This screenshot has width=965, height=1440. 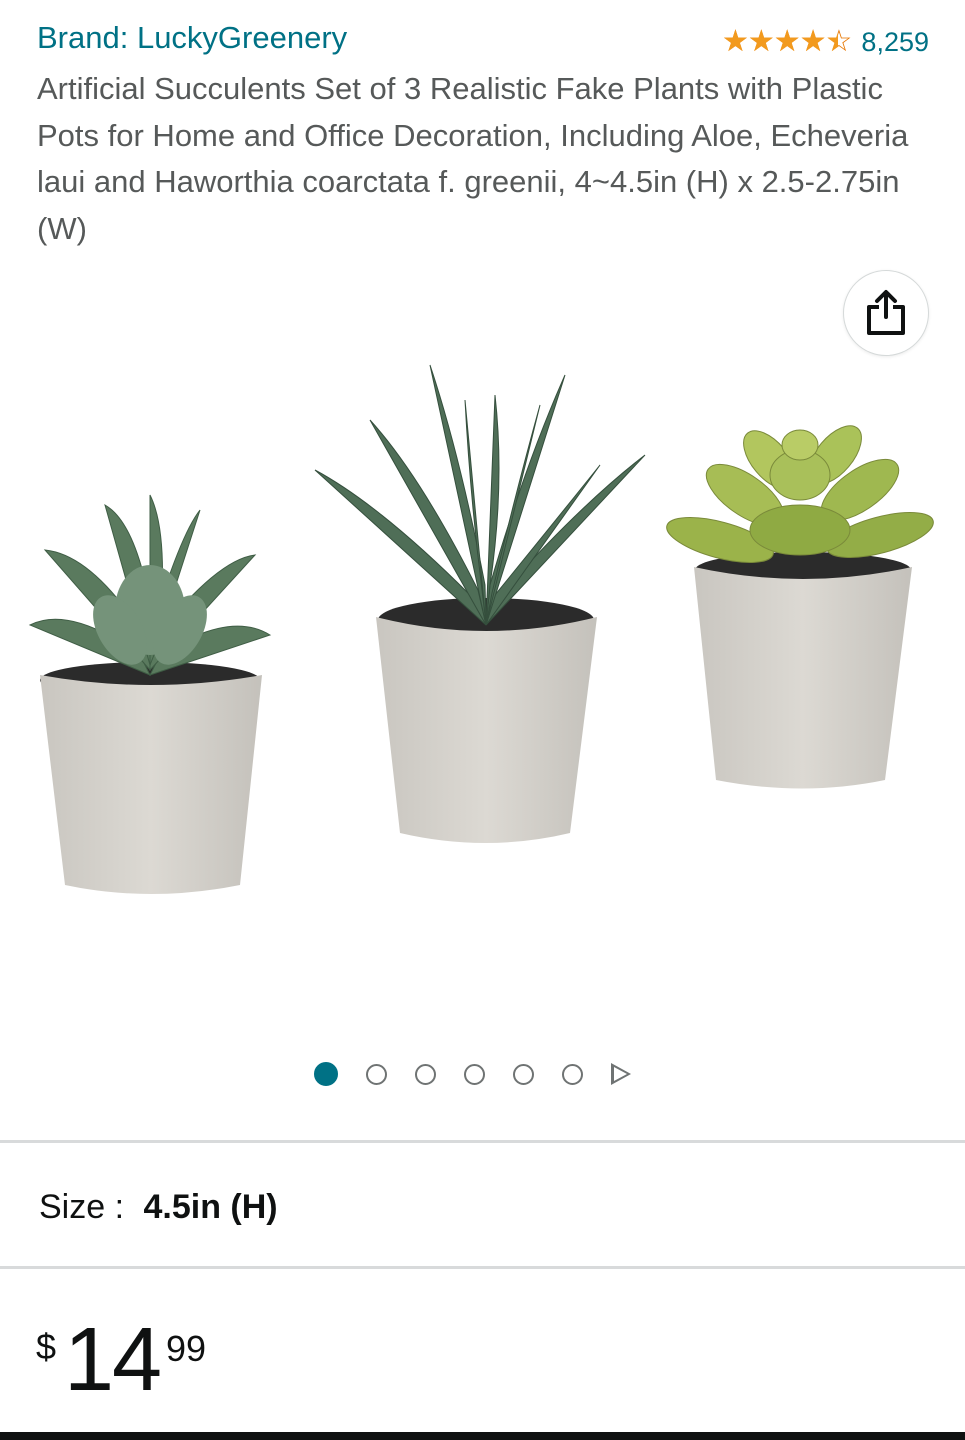 What do you see at coordinates (621, 1074) in the screenshot?
I see `play-icon` at bounding box center [621, 1074].